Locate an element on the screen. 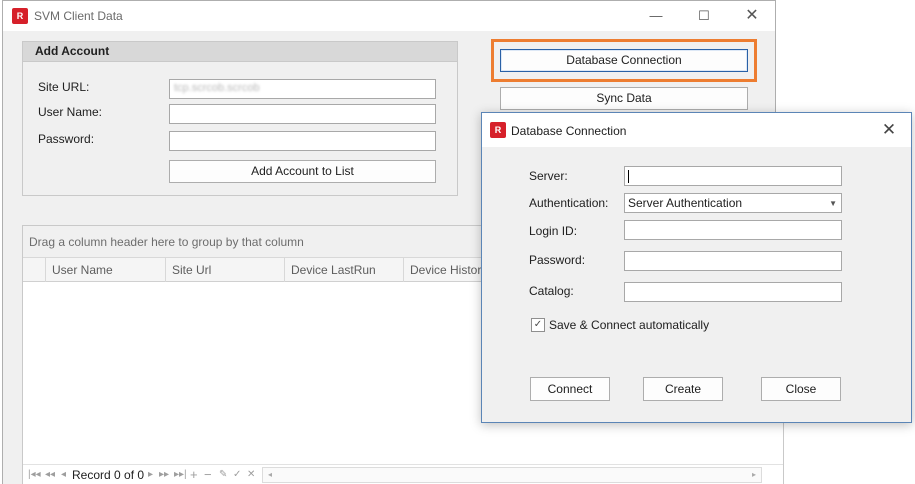  authentication-select: Server Authentication ▼ is located at coordinates (733, 203).